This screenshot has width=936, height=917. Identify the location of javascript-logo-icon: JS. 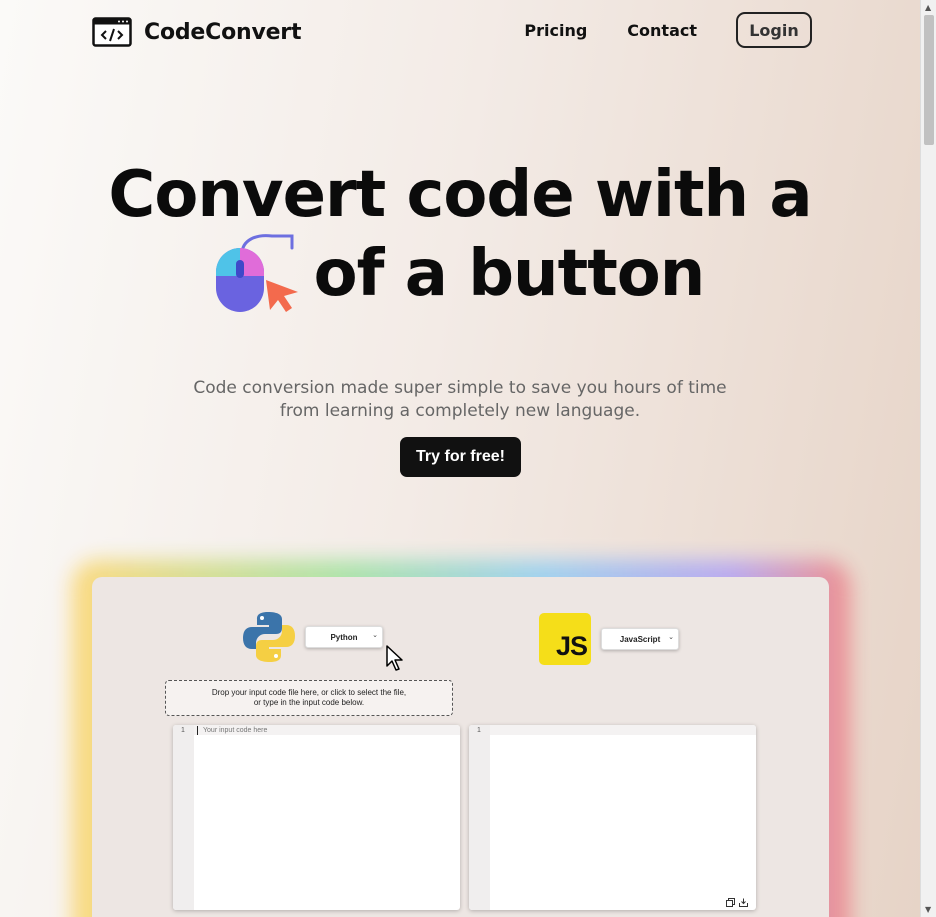
(565, 639).